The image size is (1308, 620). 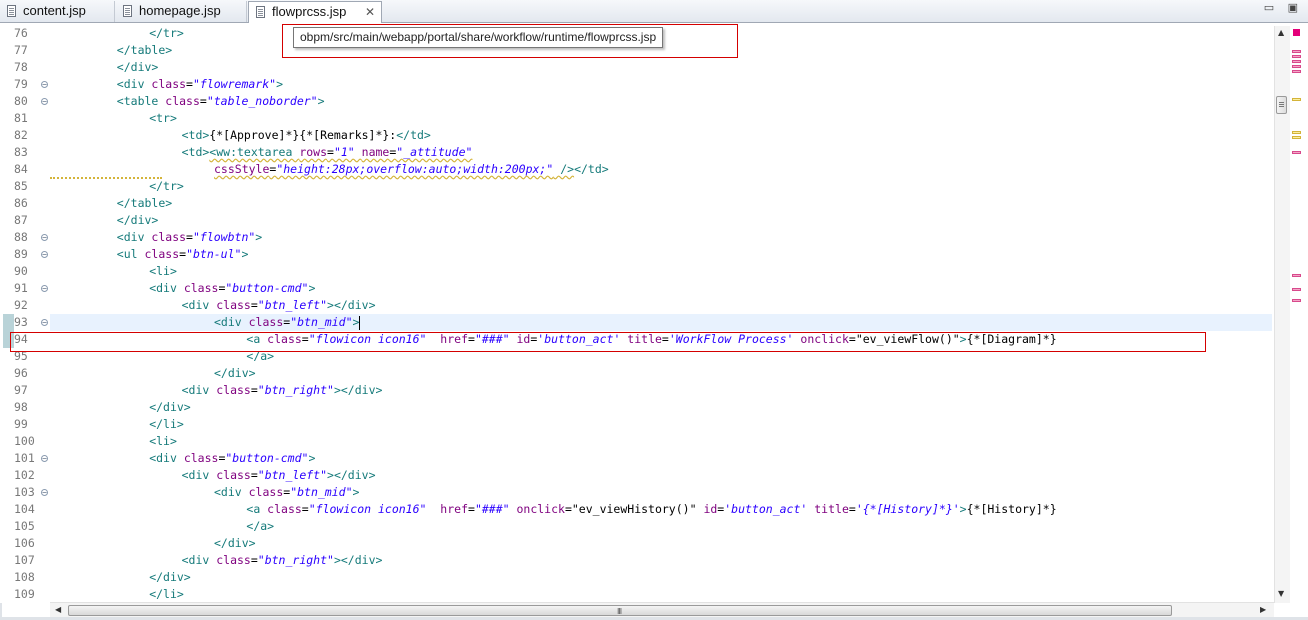 I want to click on line-number: 102, so click(x=24, y=475).